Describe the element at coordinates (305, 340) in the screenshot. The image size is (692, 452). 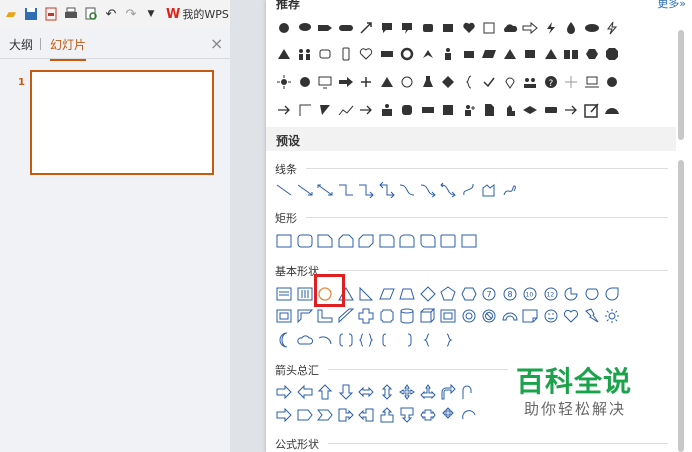
I see `cloud-shape-icon` at that location.